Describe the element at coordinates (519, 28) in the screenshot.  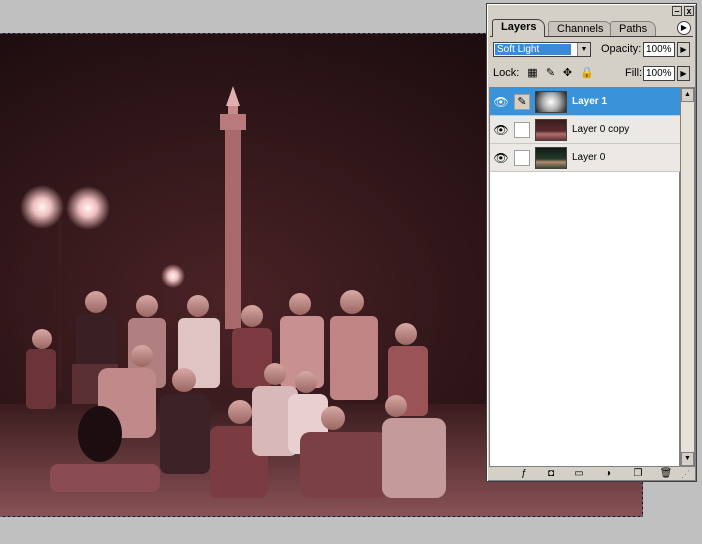
I see `tab-layers: Layers` at that location.